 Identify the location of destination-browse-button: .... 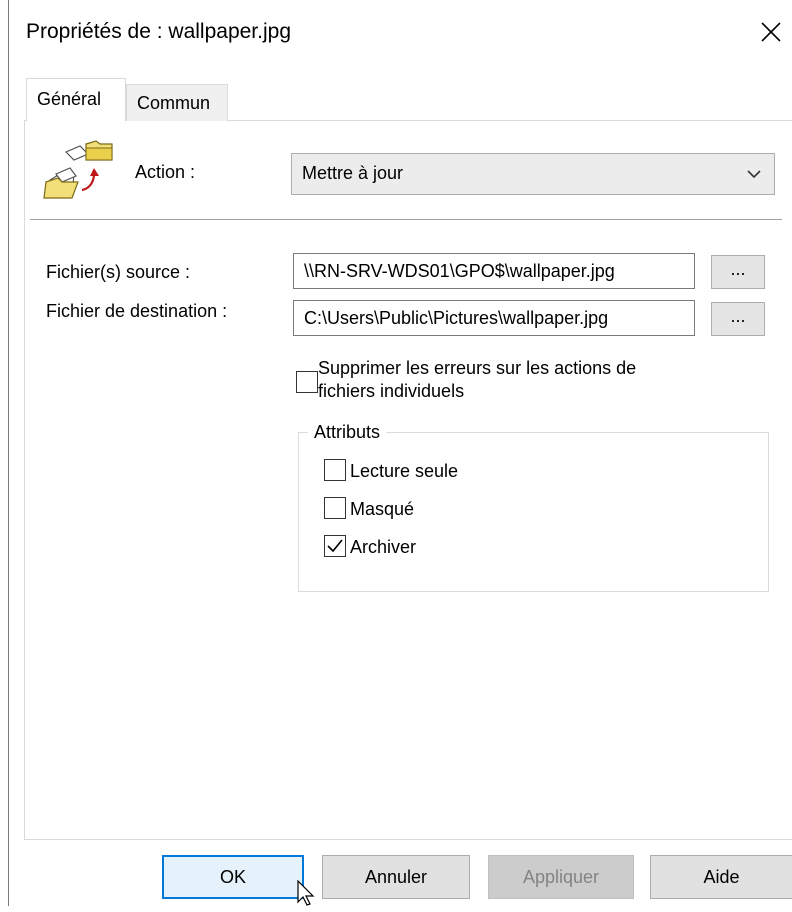
(738, 319).